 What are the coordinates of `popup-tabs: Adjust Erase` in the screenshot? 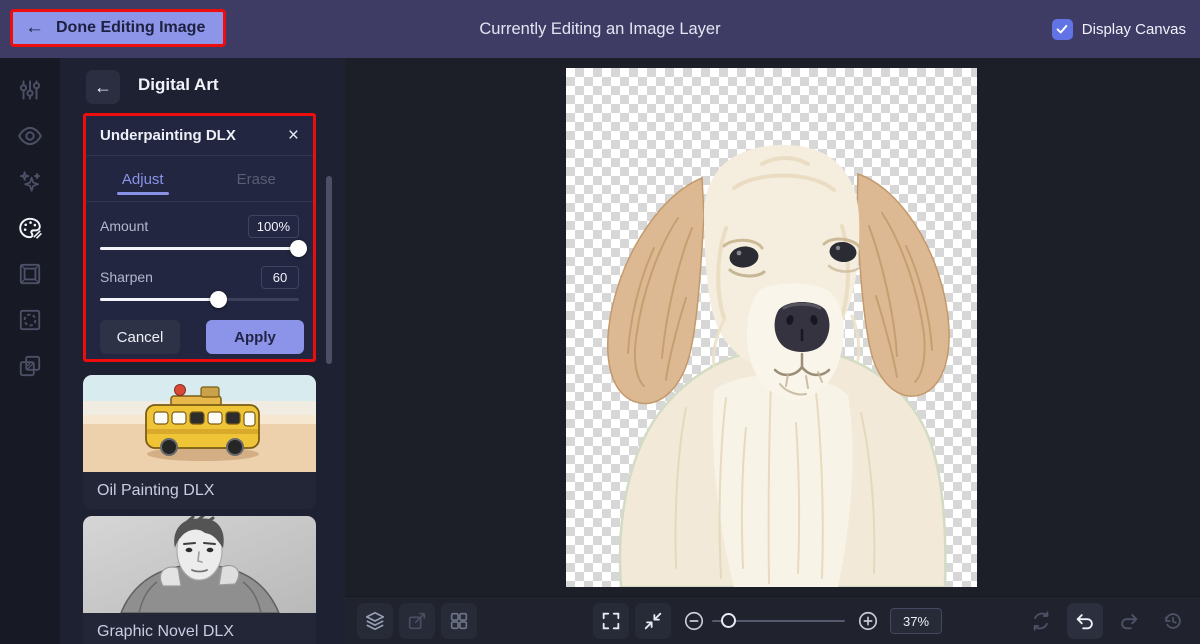 It's located at (199, 179).